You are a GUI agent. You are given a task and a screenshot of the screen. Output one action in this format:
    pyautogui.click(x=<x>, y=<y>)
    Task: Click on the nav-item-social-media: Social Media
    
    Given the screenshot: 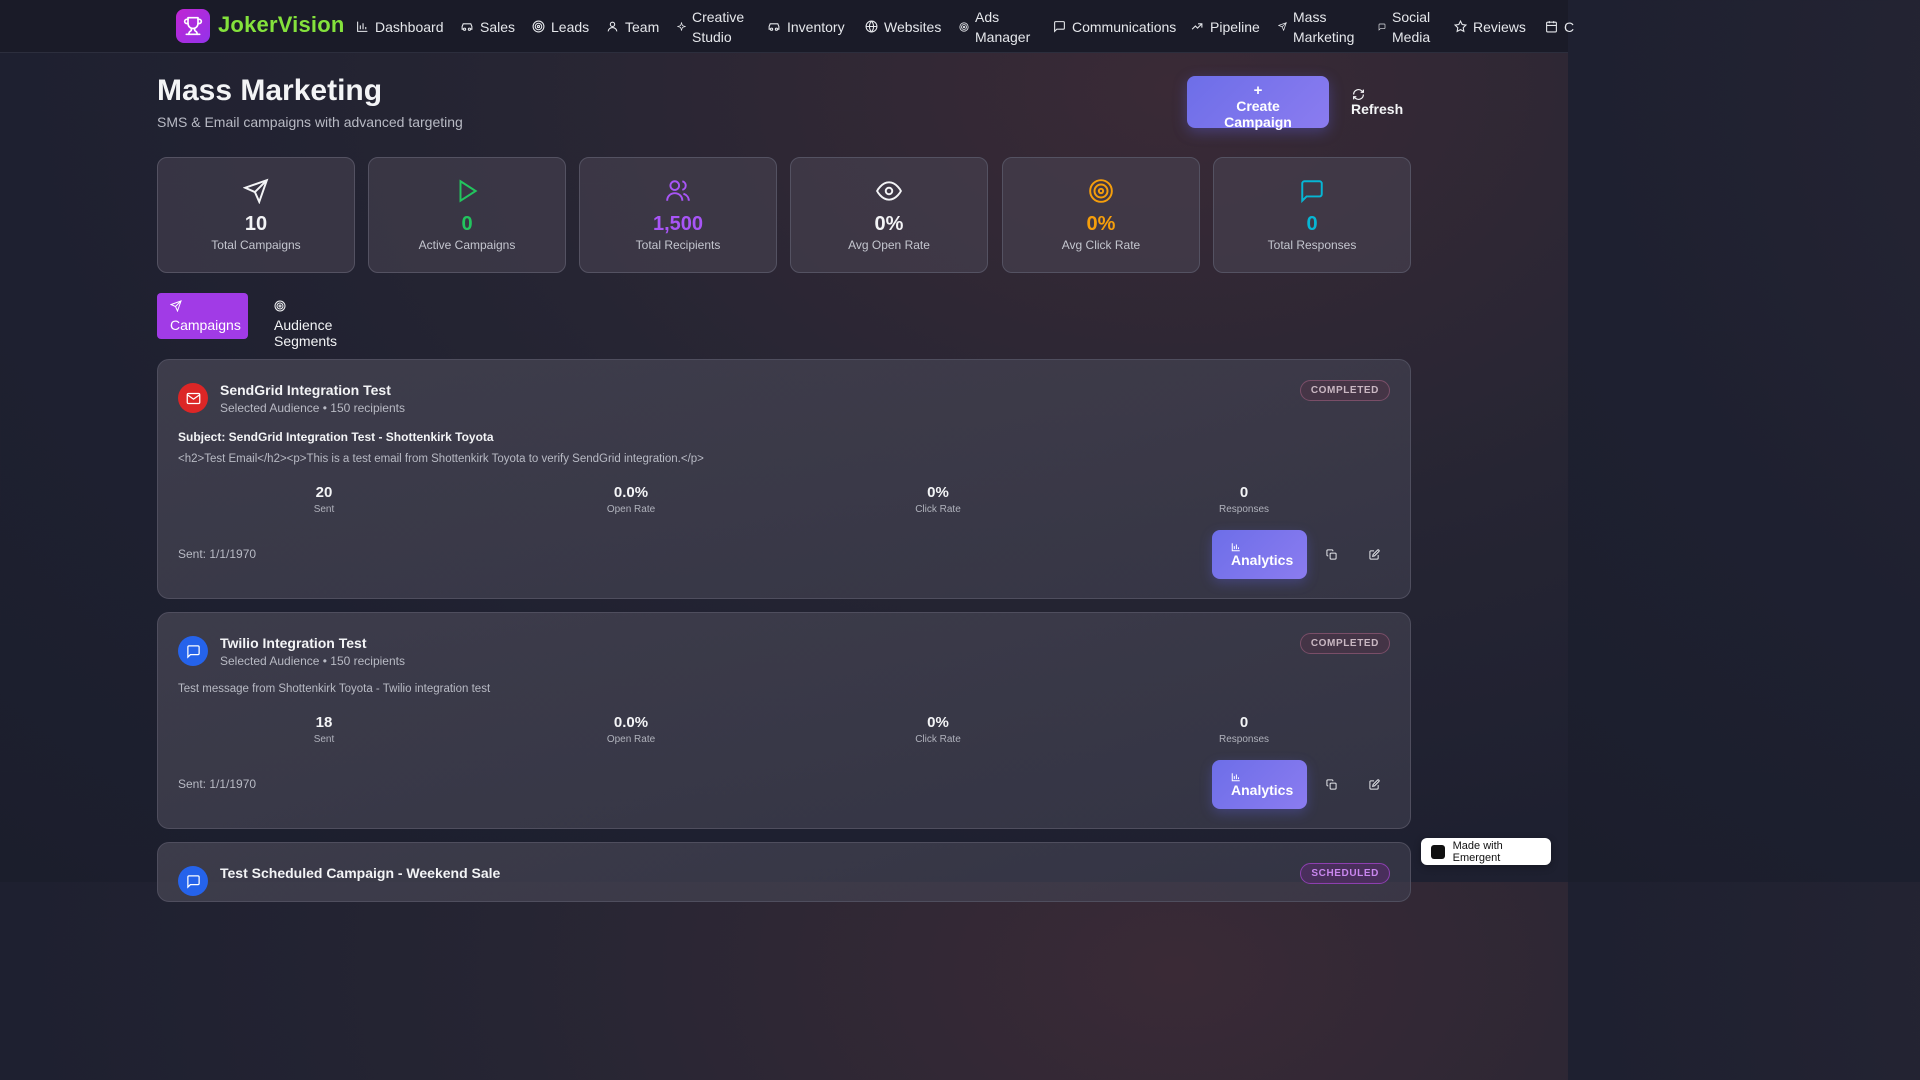 What is the action you would take?
    pyautogui.click(x=1408, y=27)
    